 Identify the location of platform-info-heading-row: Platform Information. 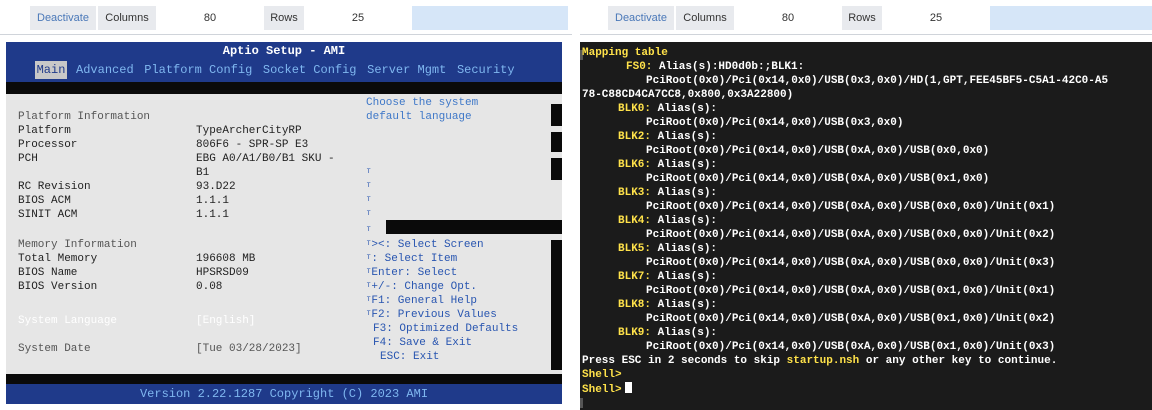
(188, 117).